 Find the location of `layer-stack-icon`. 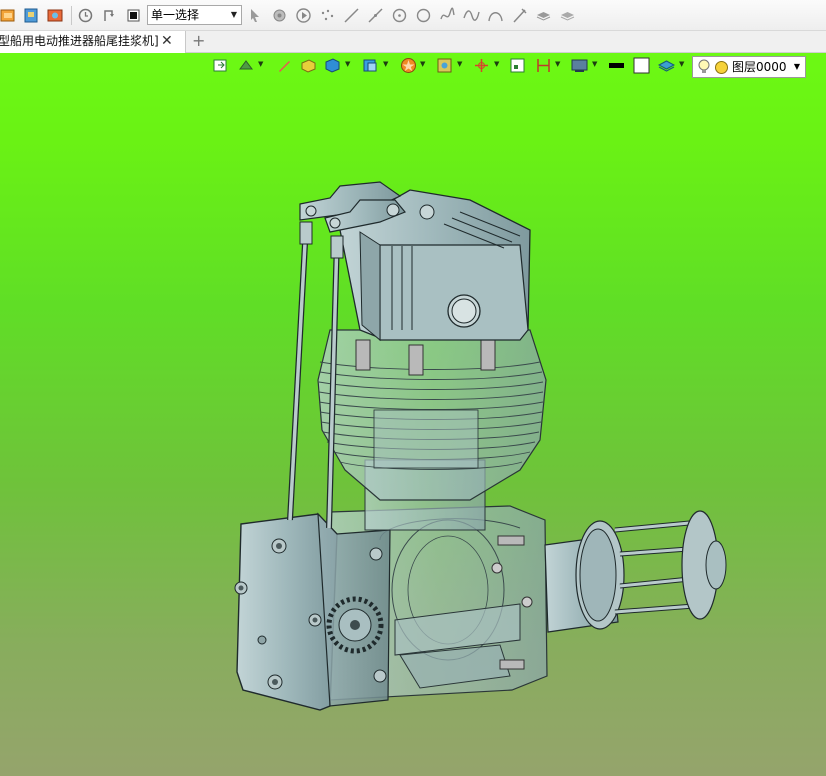

layer-stack-icon is located at coordinates (543, 15).